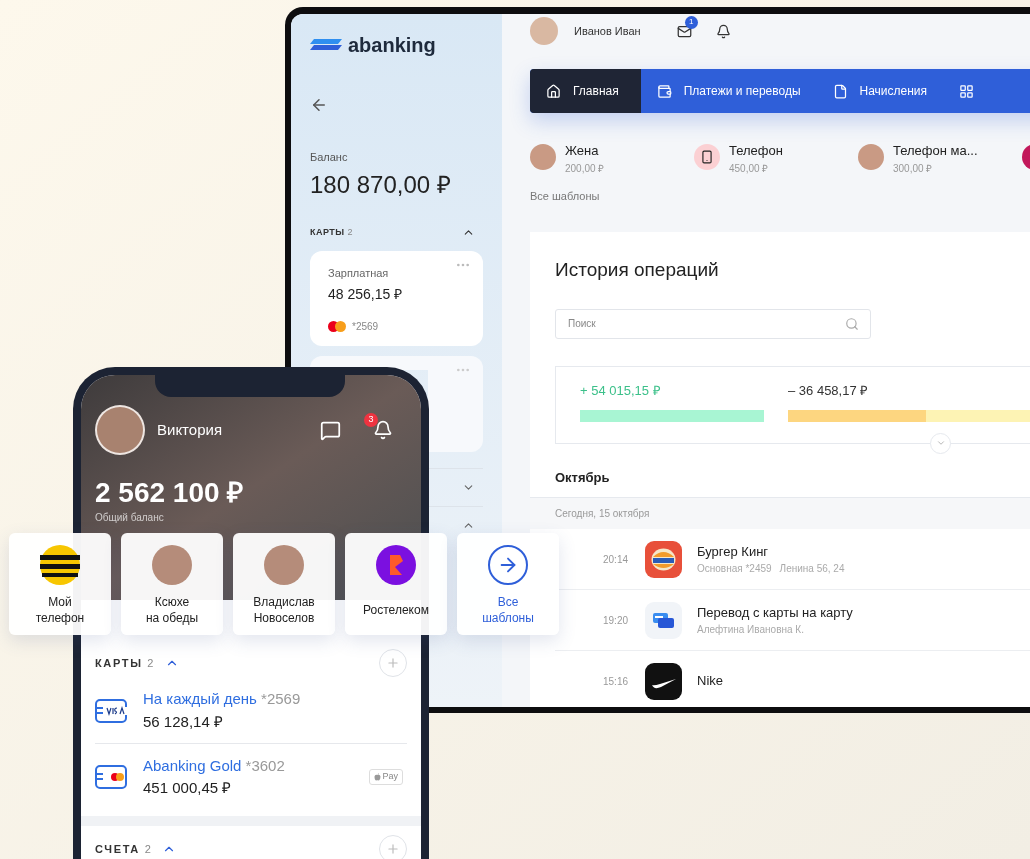  Describe the element at coordinates (710, 681) in the screenshot. I see `operation-title: Nike` at that location.